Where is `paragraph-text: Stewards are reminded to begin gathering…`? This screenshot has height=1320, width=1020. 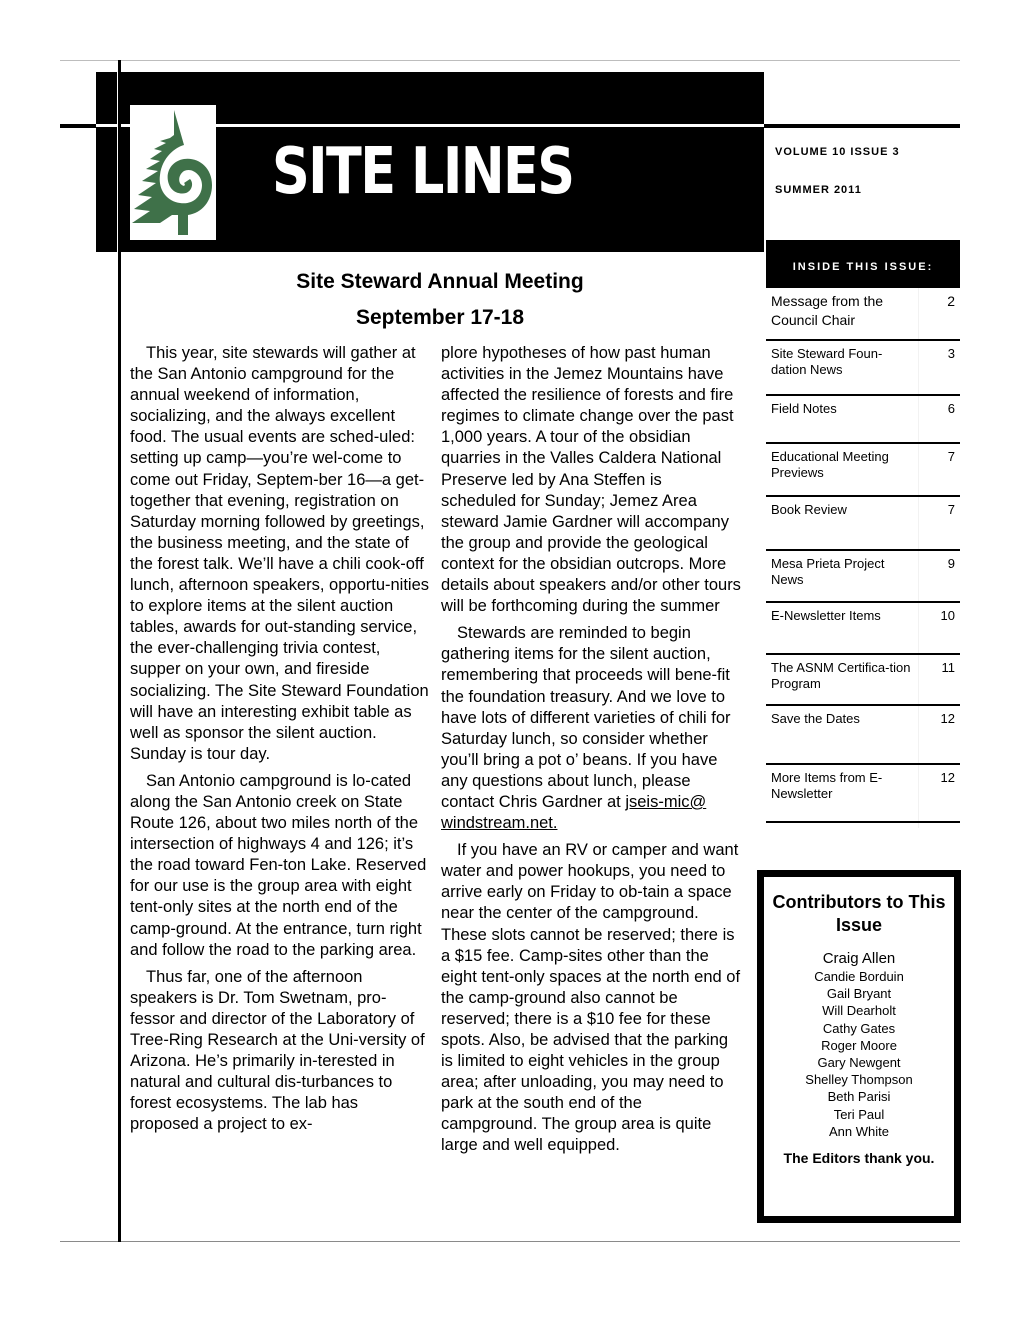
paragraph-text: Stewards are reminded to begin gathering… is located at coordinates (586, 717).